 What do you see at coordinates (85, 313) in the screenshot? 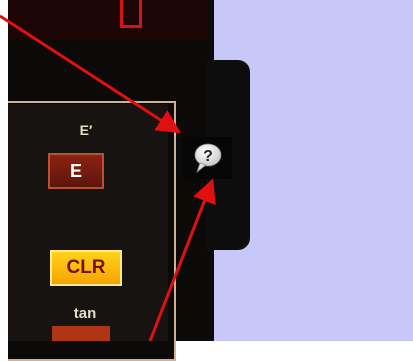
I see `label-tan: tan` at bounding box center [85, 313].